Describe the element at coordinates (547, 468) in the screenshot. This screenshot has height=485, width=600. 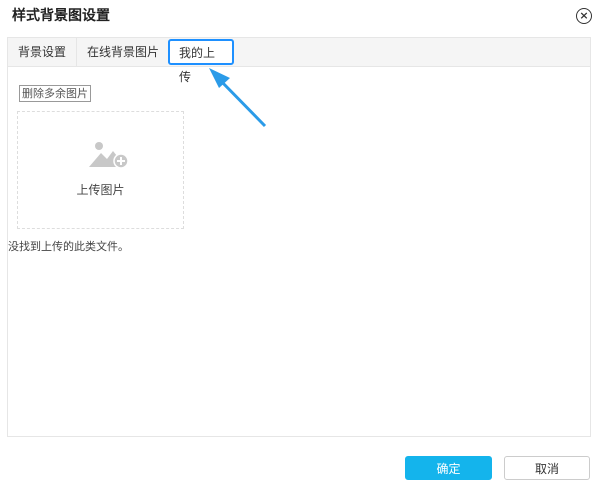
I see `cancel-button: 取消` at that location.